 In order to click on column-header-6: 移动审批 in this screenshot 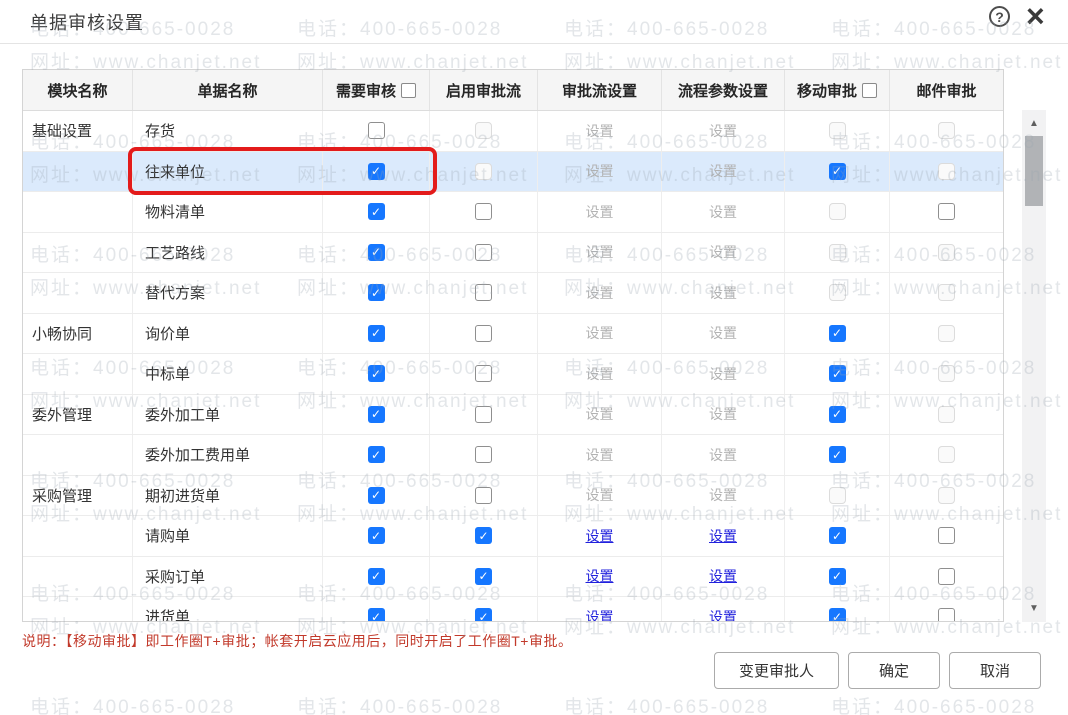, I will do `click(837, 90)`.